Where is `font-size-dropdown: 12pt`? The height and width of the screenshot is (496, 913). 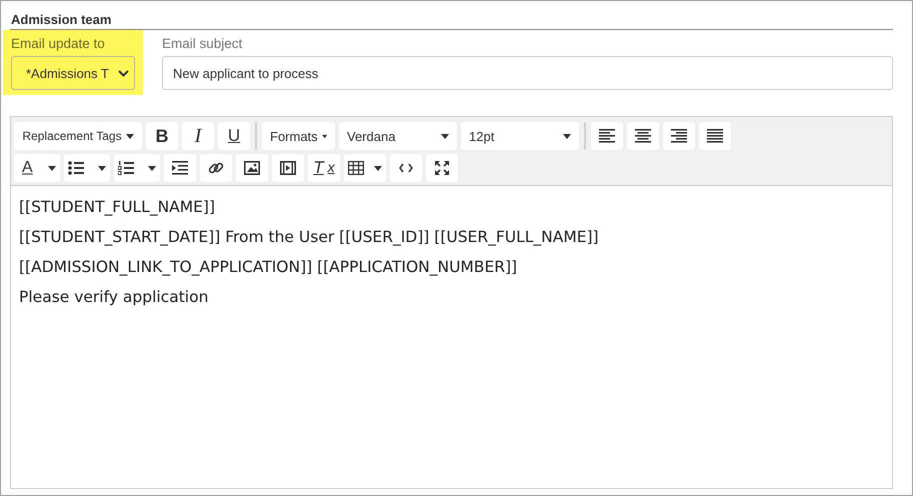
font-size-dropdown: 12pt is located at coordinates (520, 136).